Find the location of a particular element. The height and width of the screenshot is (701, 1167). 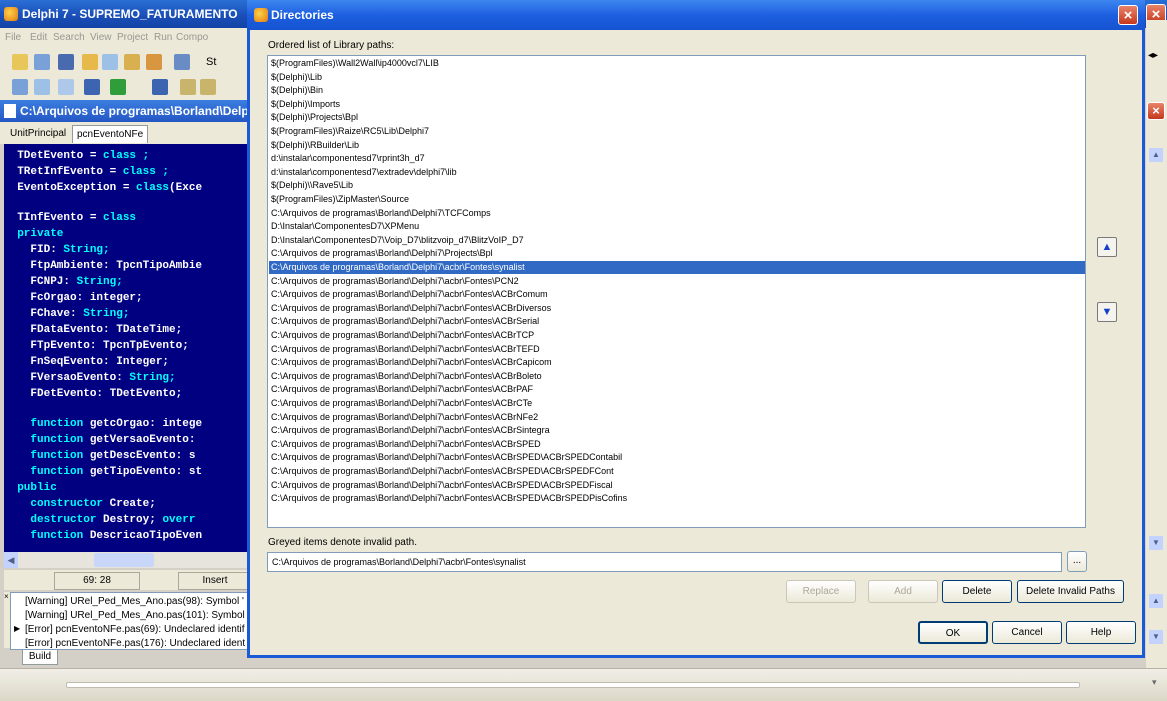

help-icon is located at coordinates (182, 62).